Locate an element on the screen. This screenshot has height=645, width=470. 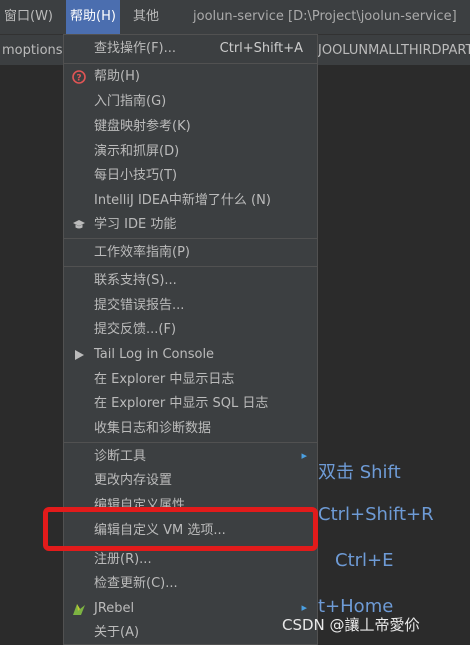
menu-item-label: 入门指南(G) is located at coordinates (130, 101).